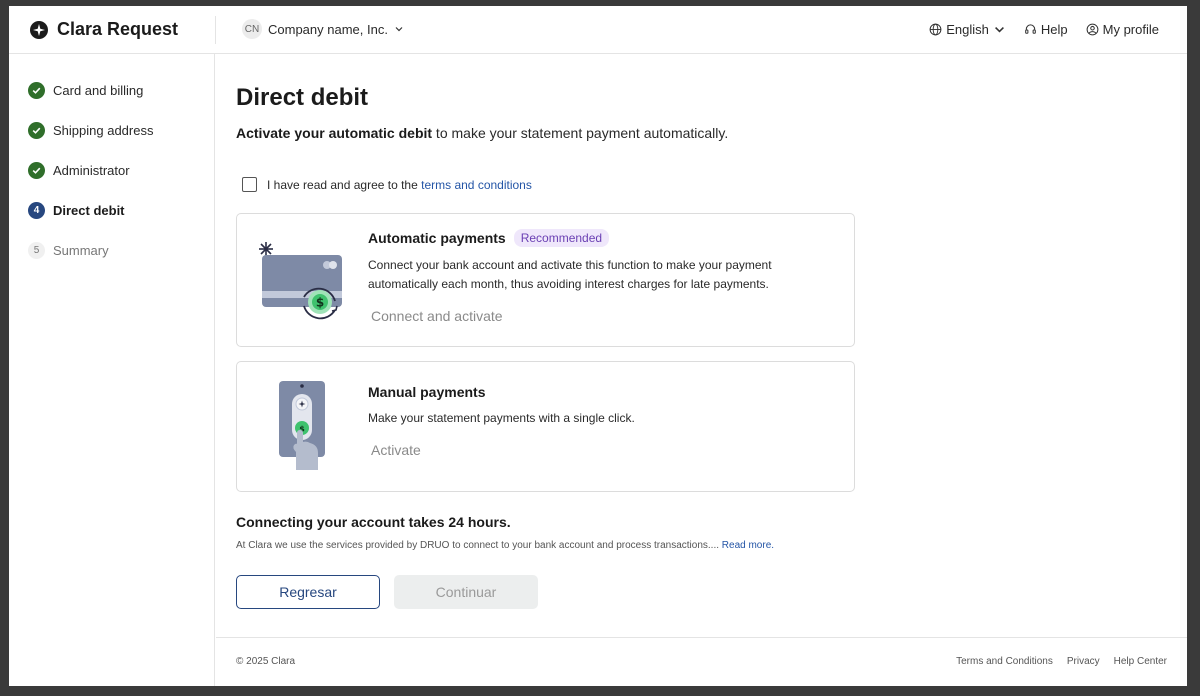 The image size is (1200, 696). I want to click on footer-links: Terms and Conditions Privacy Help Center, so click(1061, 661).